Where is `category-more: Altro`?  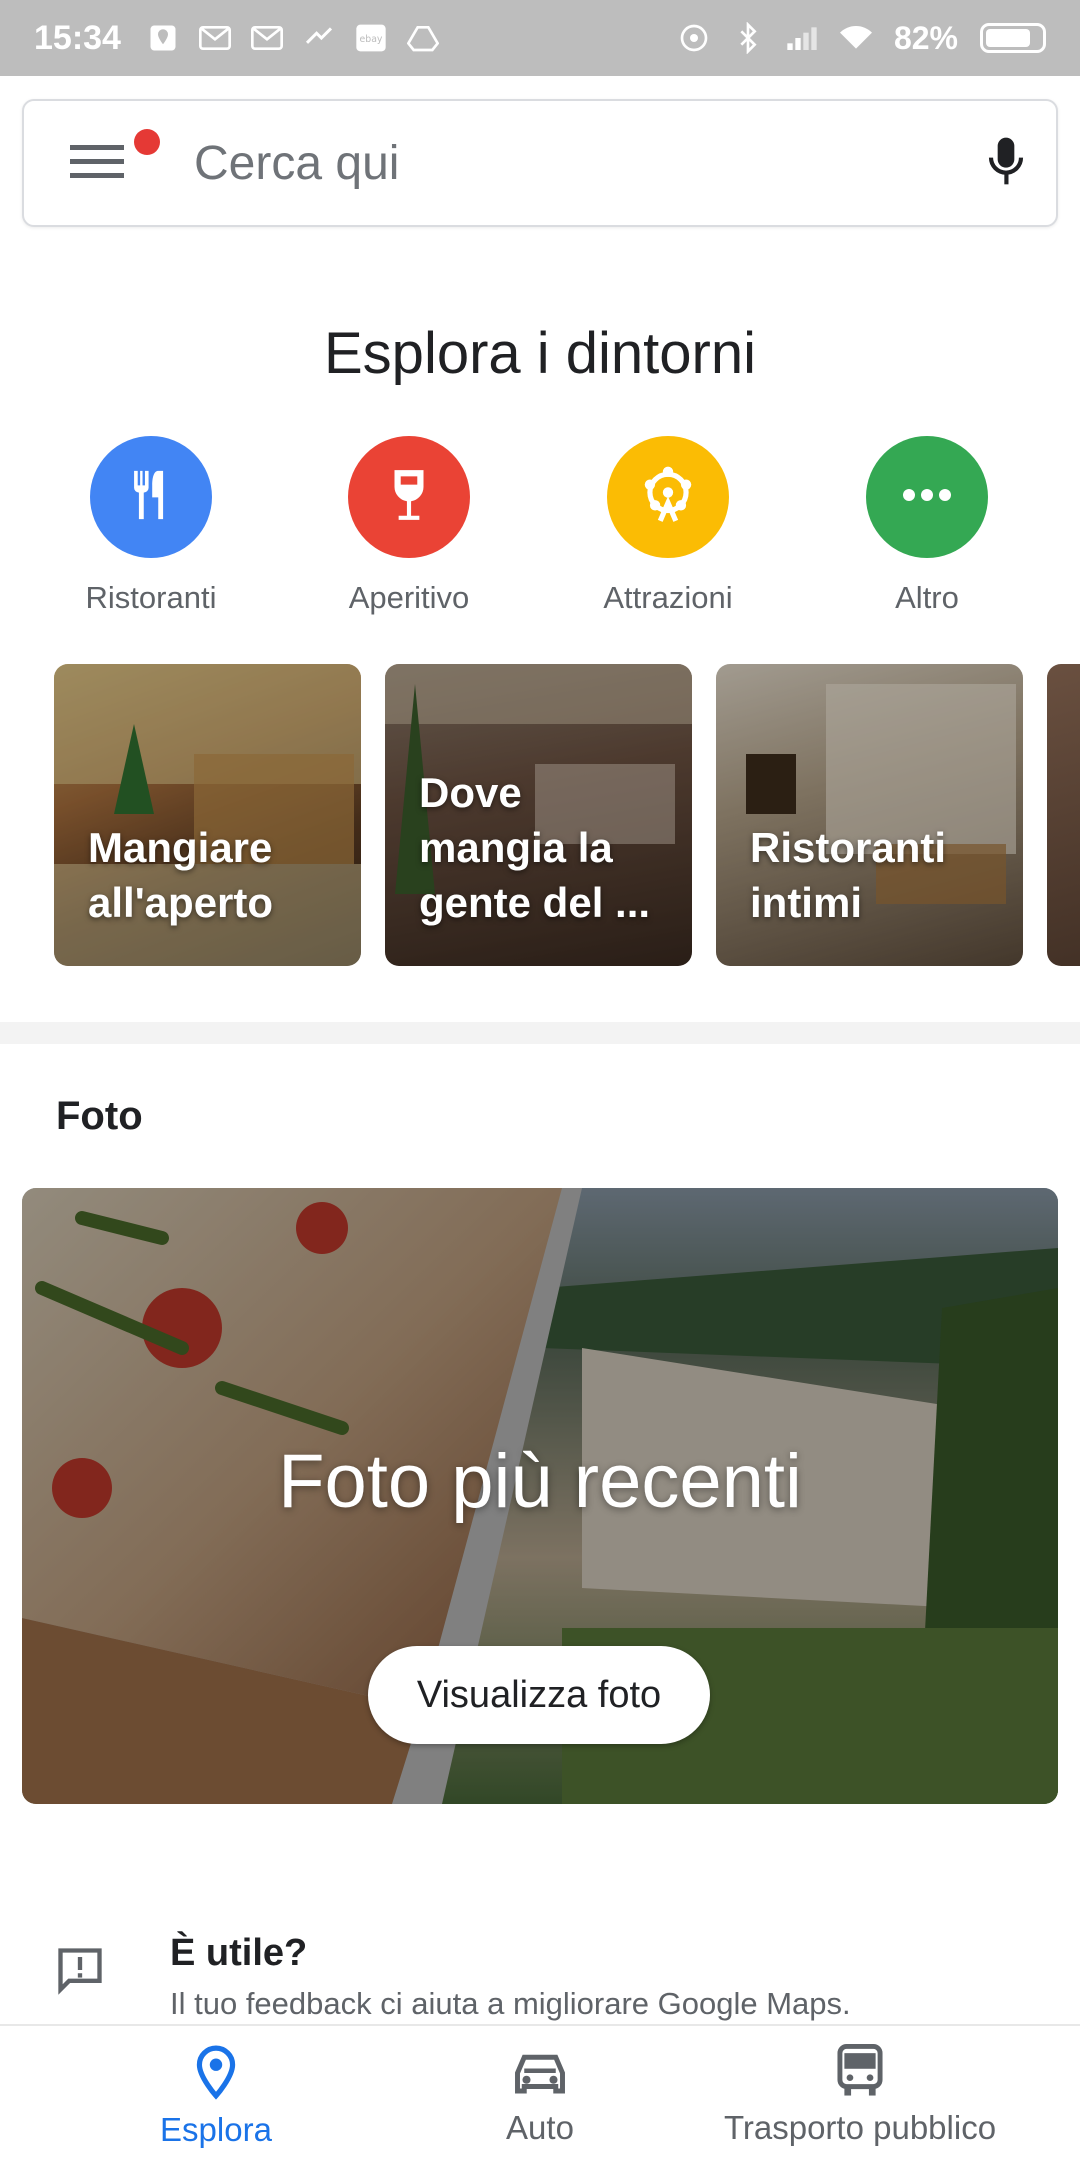 category-more: Altro is located at coordinates (927, 526).